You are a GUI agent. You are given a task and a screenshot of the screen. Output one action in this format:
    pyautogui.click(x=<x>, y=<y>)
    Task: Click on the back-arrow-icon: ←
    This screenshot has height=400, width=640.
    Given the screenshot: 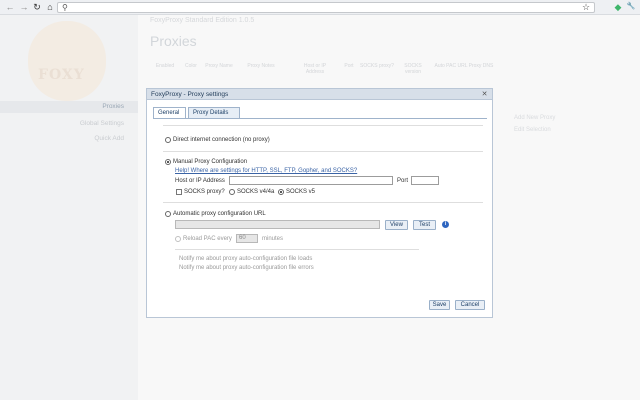 What is the action you would take?
    pyautogui.click(x=10, y=7)
    